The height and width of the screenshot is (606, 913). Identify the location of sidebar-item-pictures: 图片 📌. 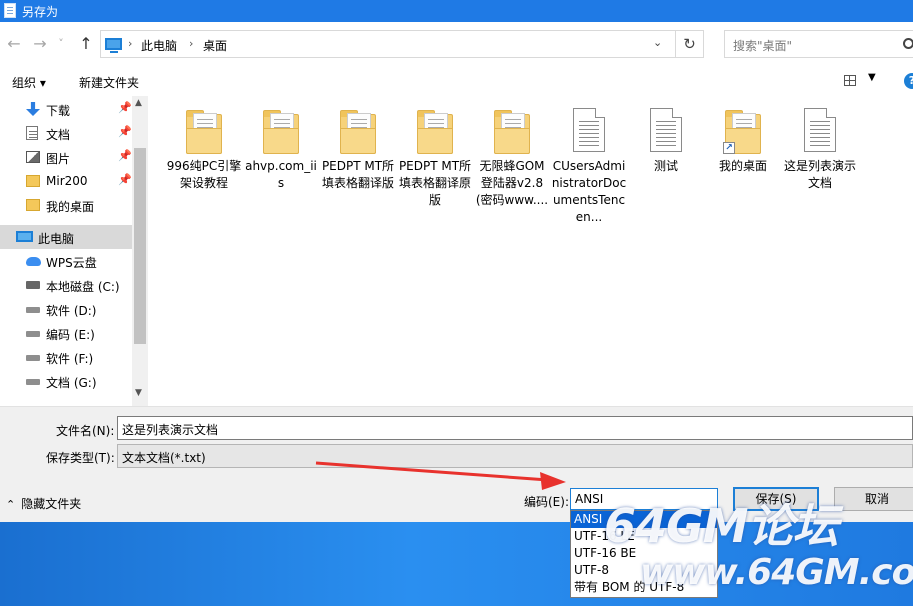
(66, 157).